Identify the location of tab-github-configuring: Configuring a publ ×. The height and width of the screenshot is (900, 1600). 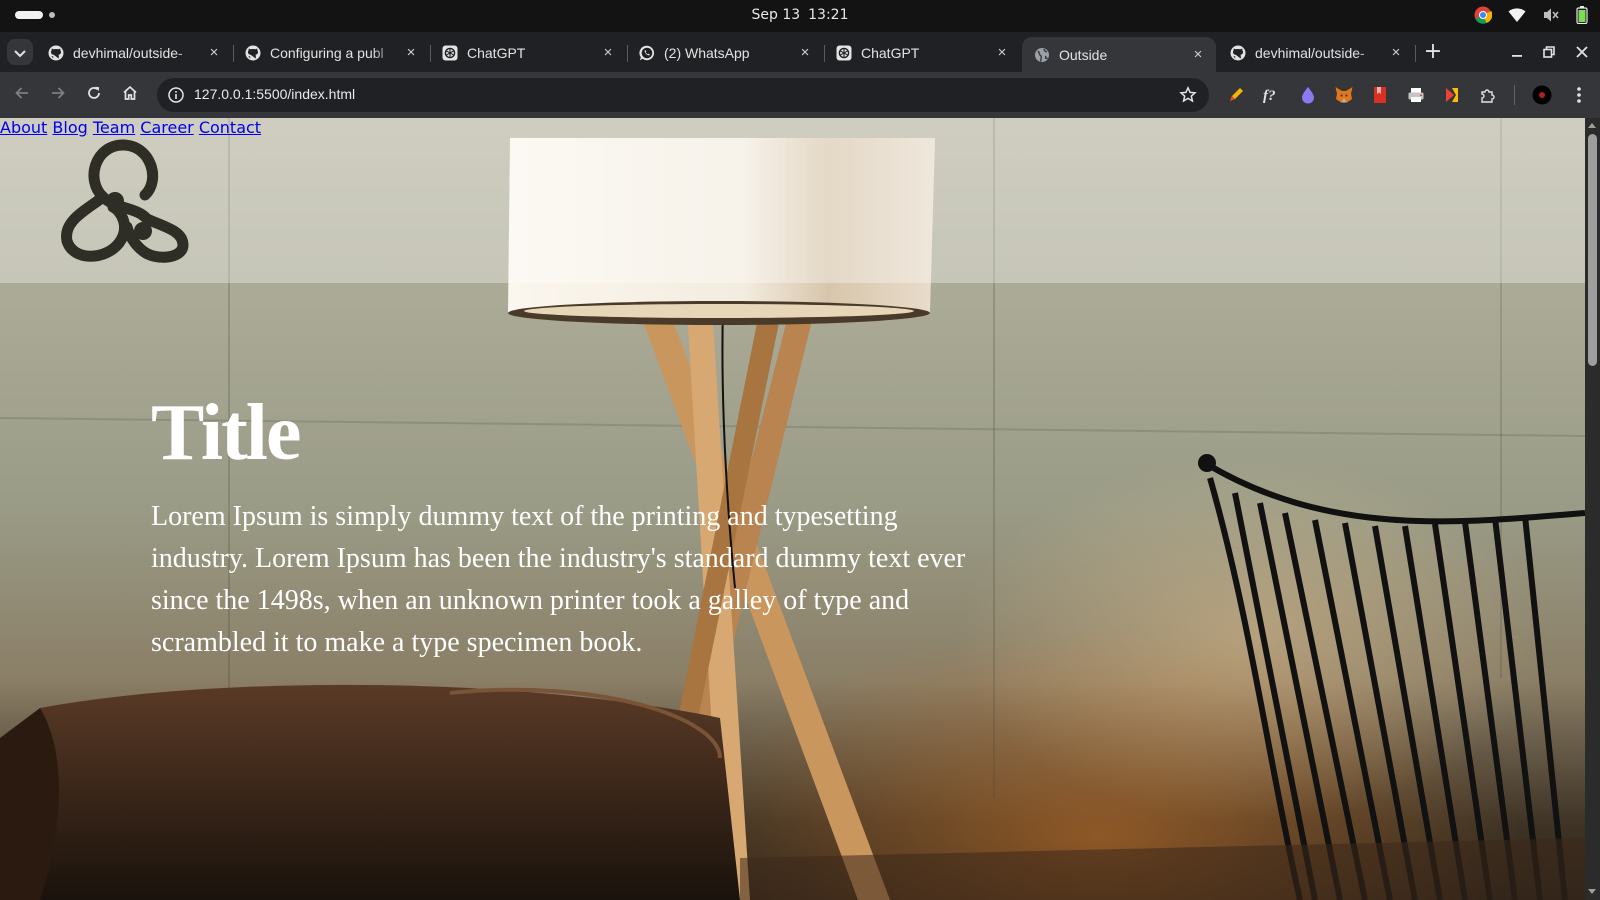
(331, 52).